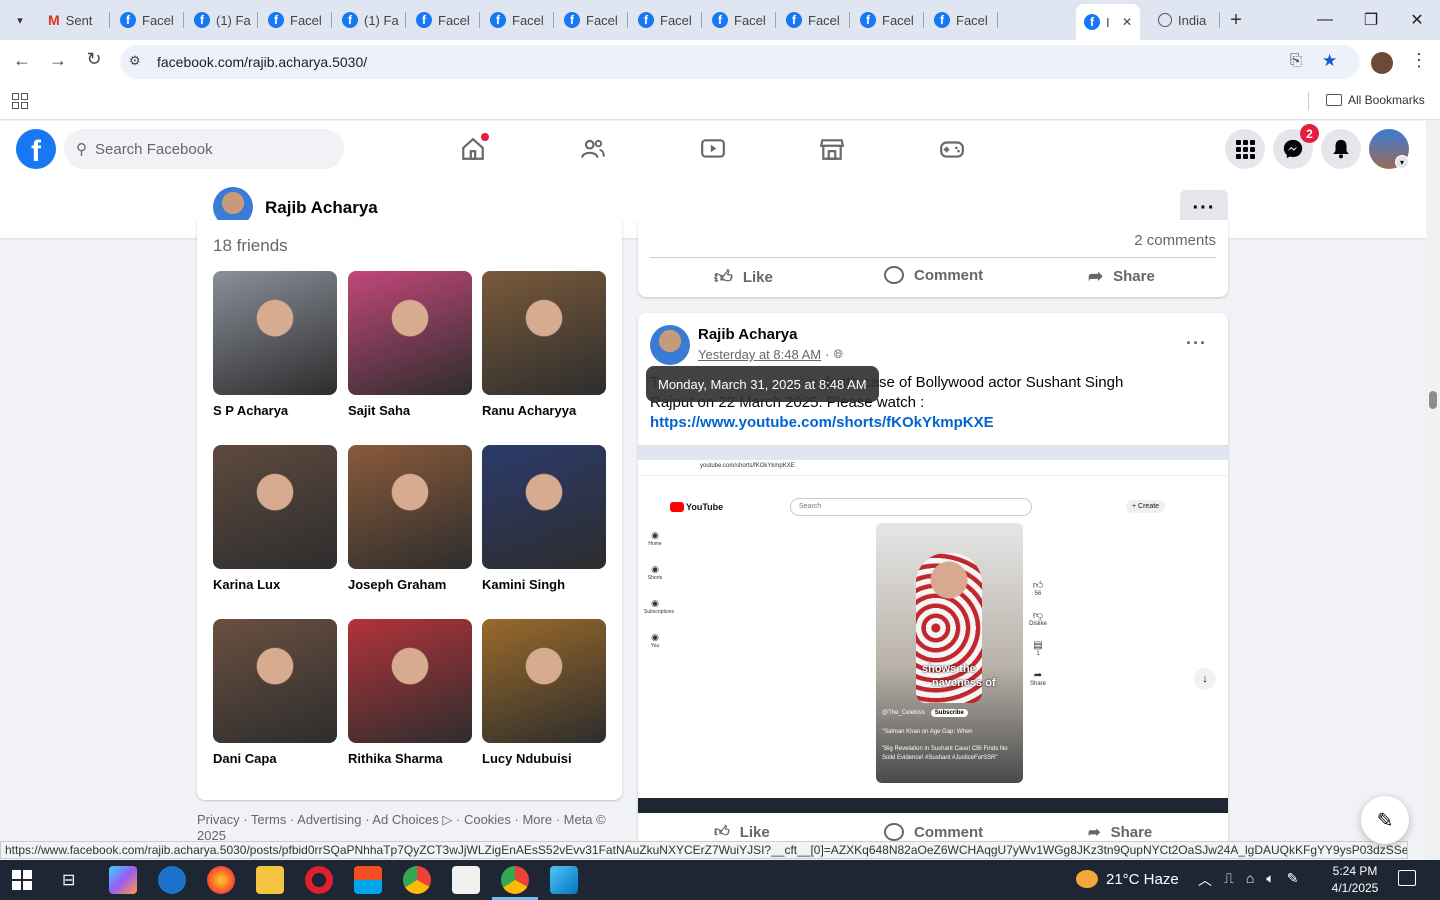  I want to click on friend-tile: Rithika Sharma, so click(410, 692).